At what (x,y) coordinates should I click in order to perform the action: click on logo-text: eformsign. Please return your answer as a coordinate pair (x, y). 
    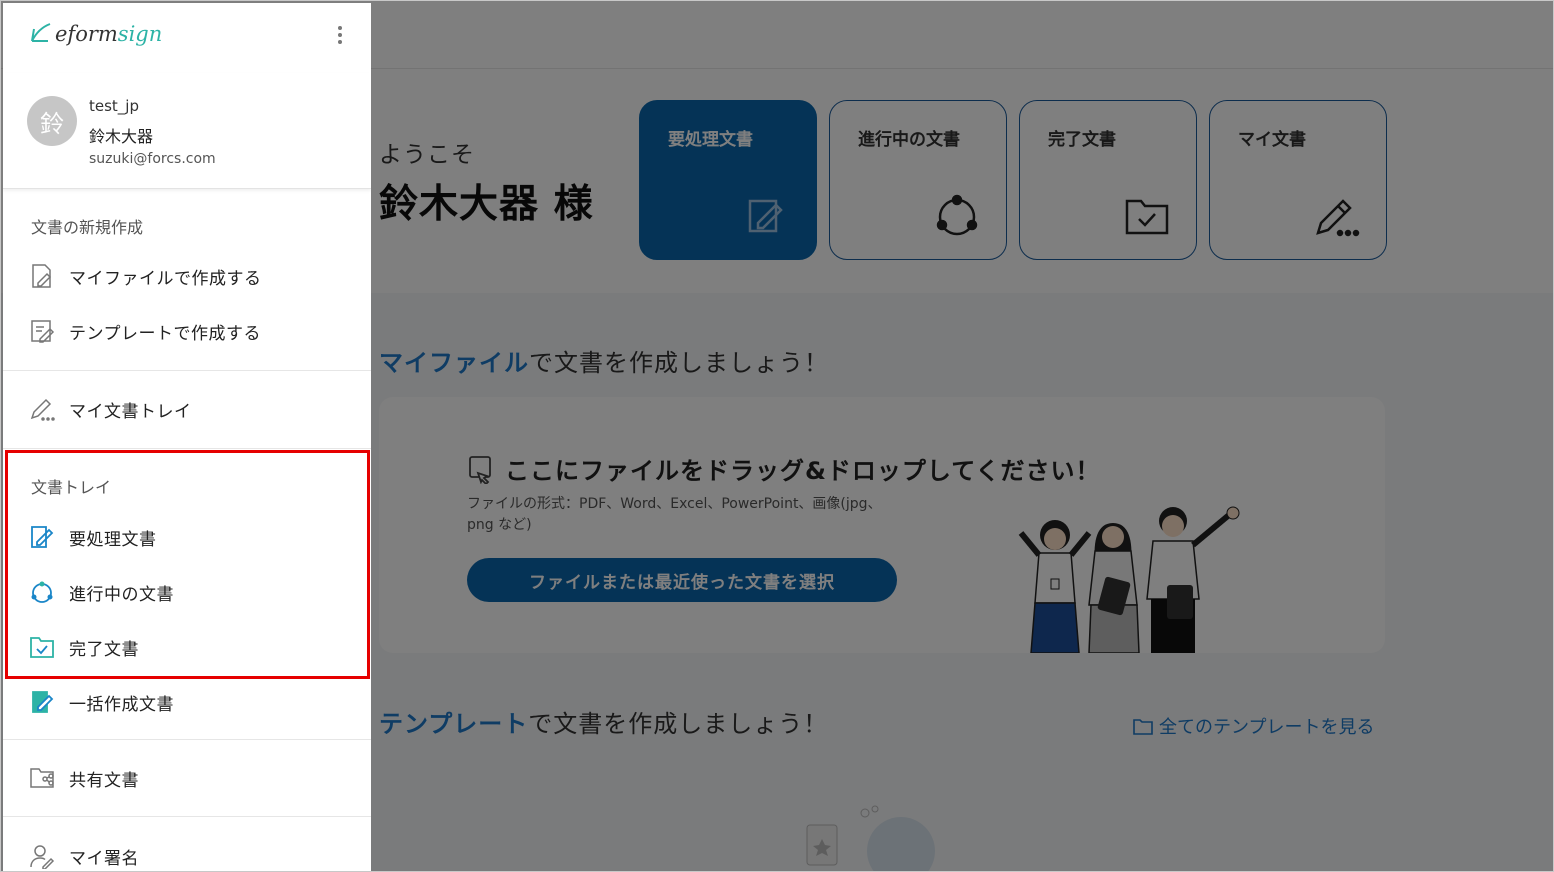
    Looking at the image, I should click on (109, 34).